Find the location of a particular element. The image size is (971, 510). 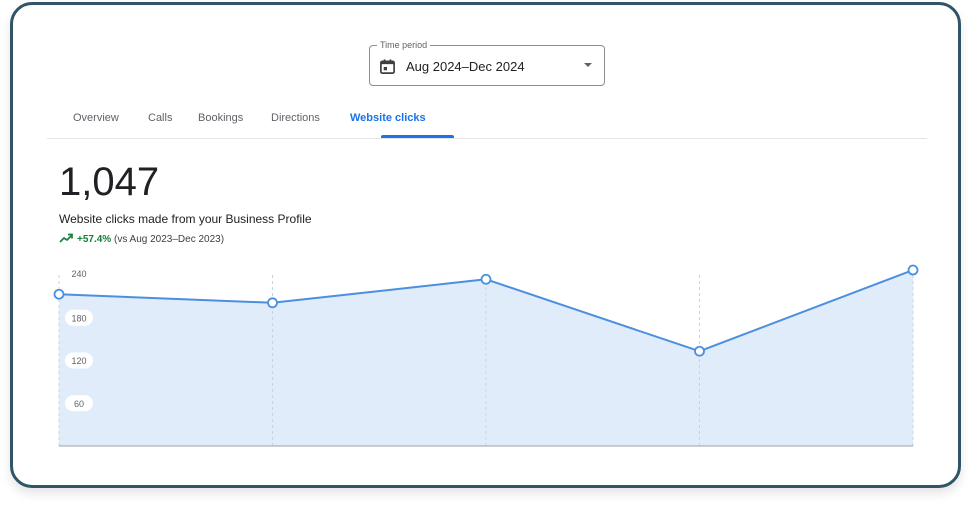

y-tick-label: 240 is located at coordinates (78, 274).